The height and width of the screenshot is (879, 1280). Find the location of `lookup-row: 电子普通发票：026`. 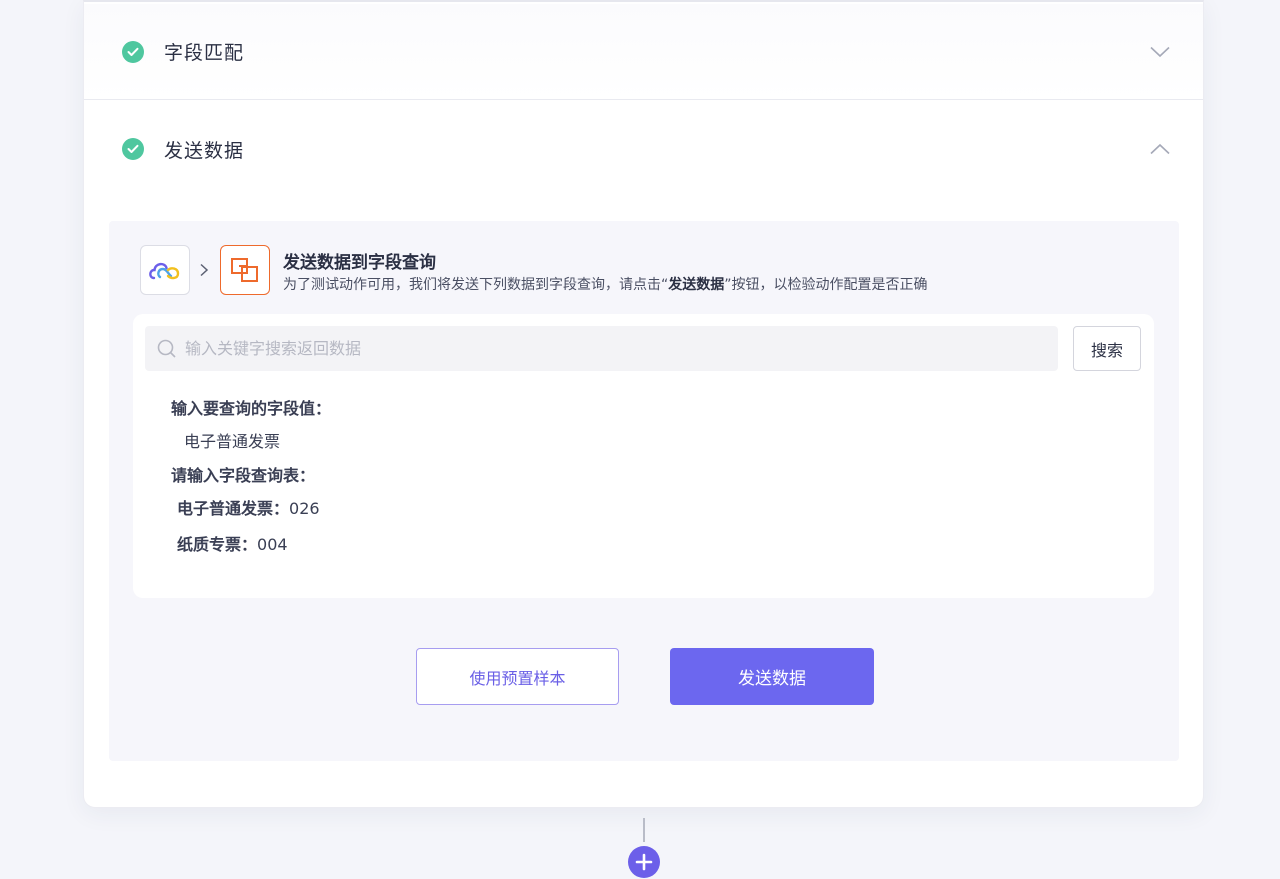

lookup-row: 电子普通发票：026 is located at coordinates (248, 508).